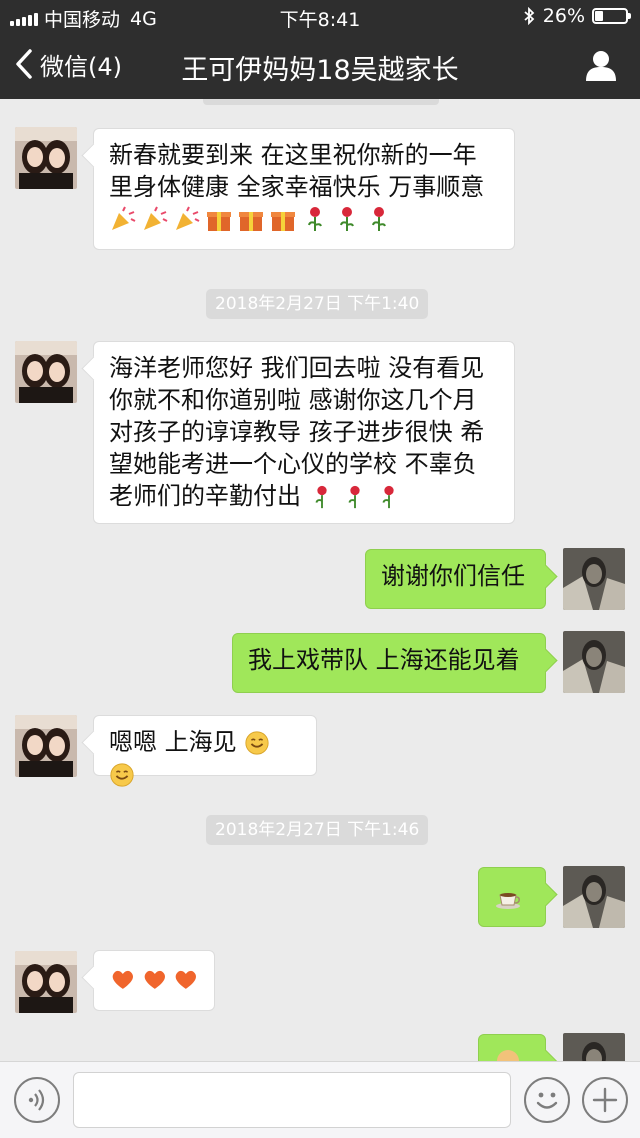 This screenshot has height=1138, width=640. I want to click on message-text: 我上戏带队 上海还能见着, so click(384, 660).